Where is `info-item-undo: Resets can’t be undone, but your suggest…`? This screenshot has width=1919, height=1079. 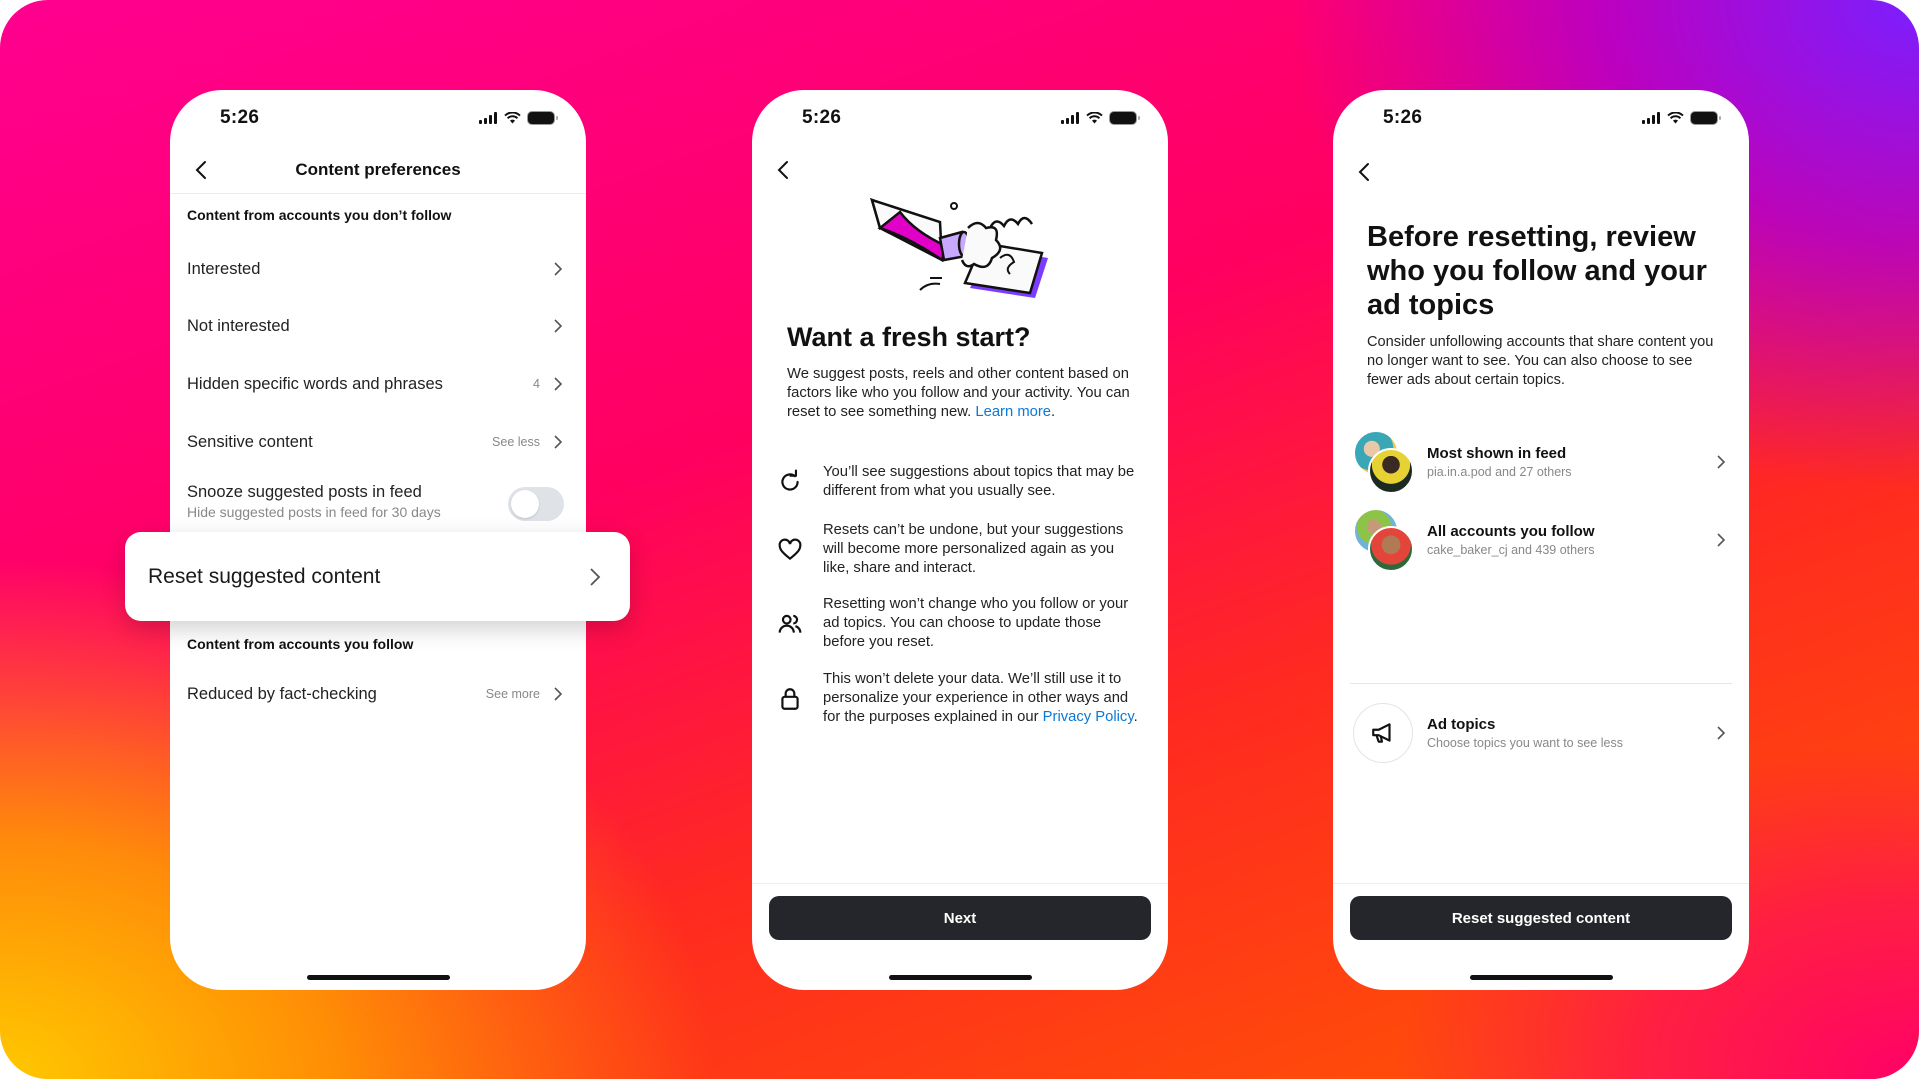
info-item-undo: Resets can’t be undone, but your suggest… is located at coordinates (960, 549).